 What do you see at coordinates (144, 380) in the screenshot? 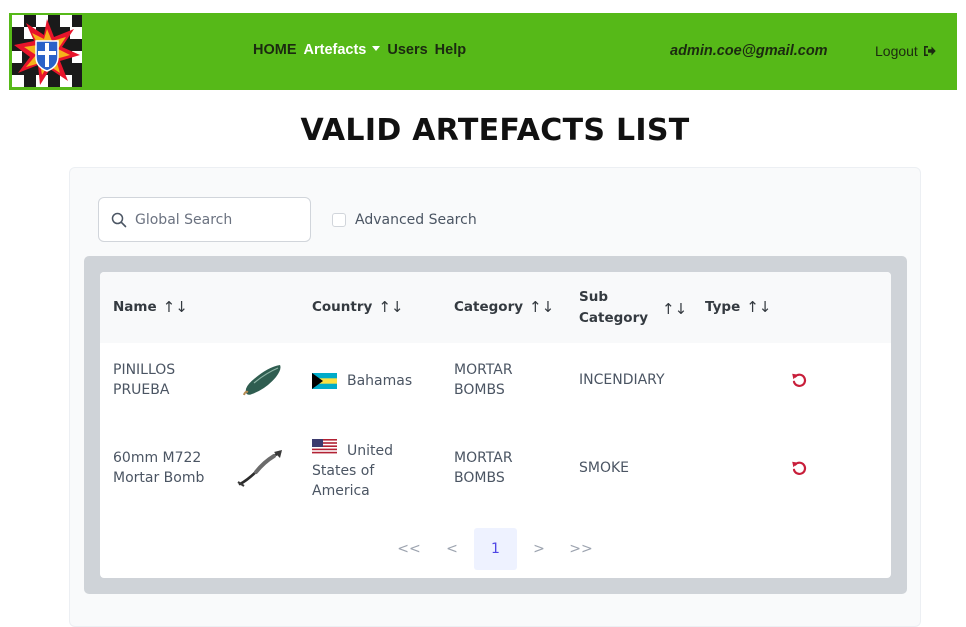
I see `cell-name: PINILLOS PRUEBA` at bounding box center [144, 380].